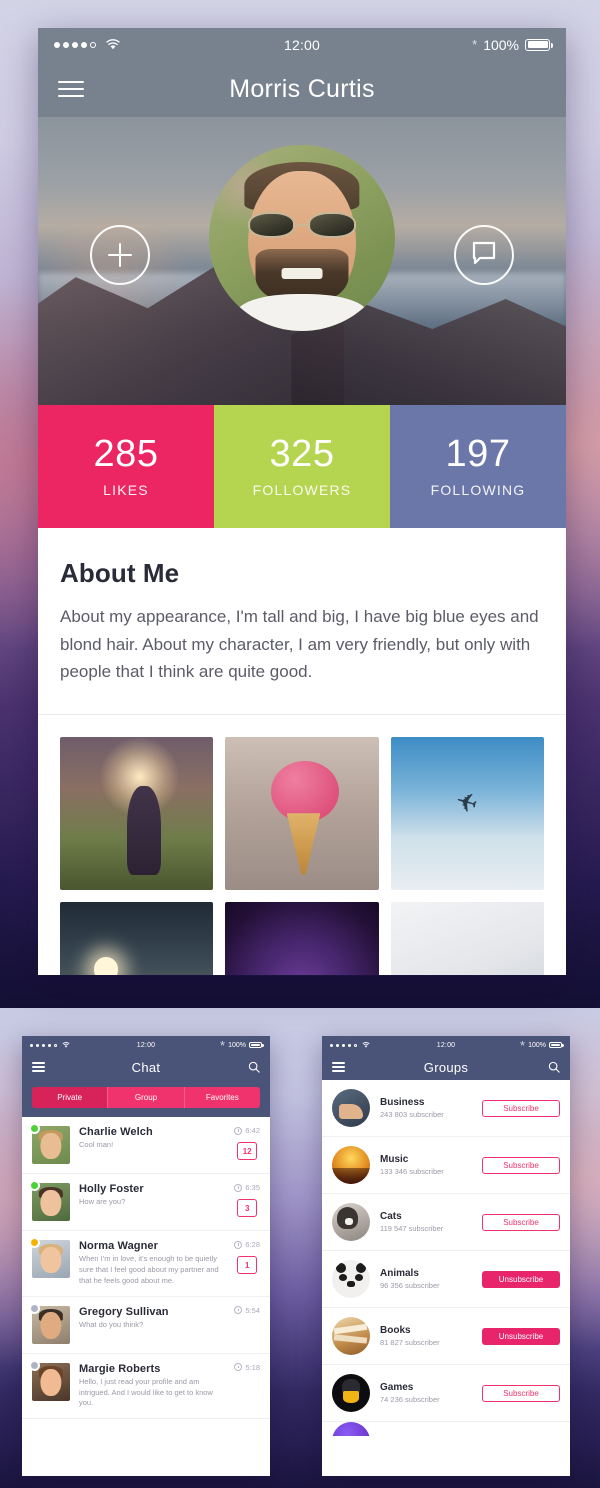 The width and height of the screenshot is (600, 1488). What do you see at coordinates (467, 813) in the screenshot?
I see `photo-airplane-sky` at bounding box center [467, 813].